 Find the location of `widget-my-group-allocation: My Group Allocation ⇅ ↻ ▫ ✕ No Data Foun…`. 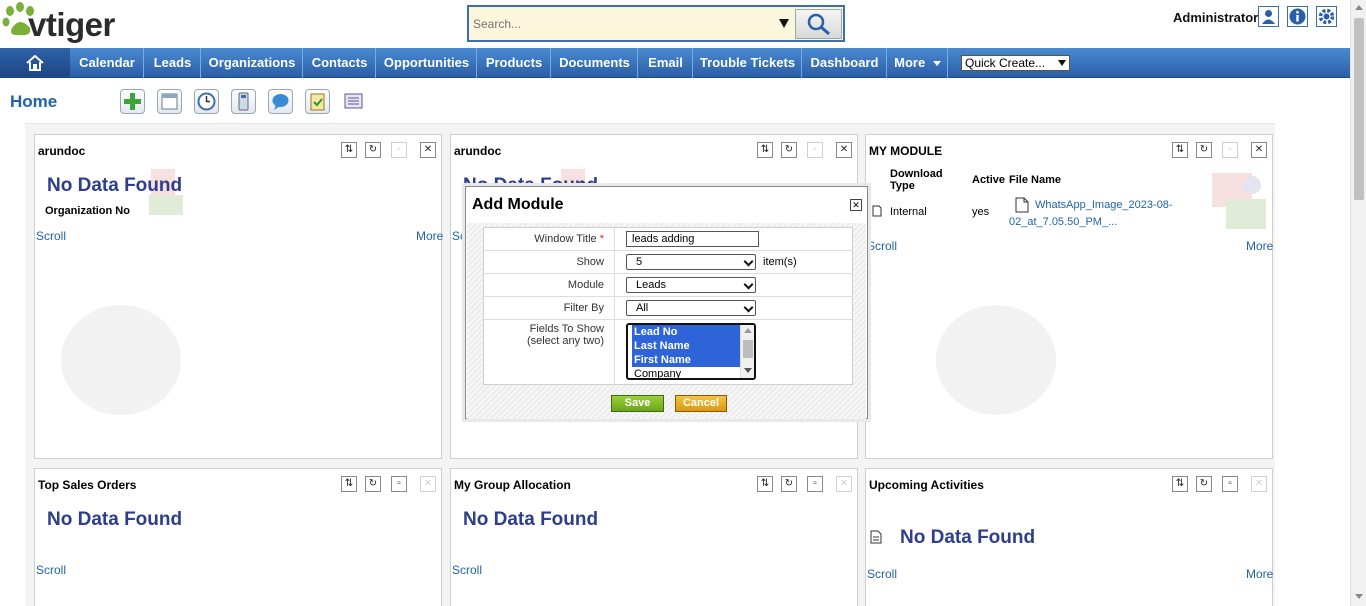

widget-my-group-allocation: My Group Allocation ⇅ ↻ ▫ ✕ No Data Foun… is located at coordinates (654, 537).